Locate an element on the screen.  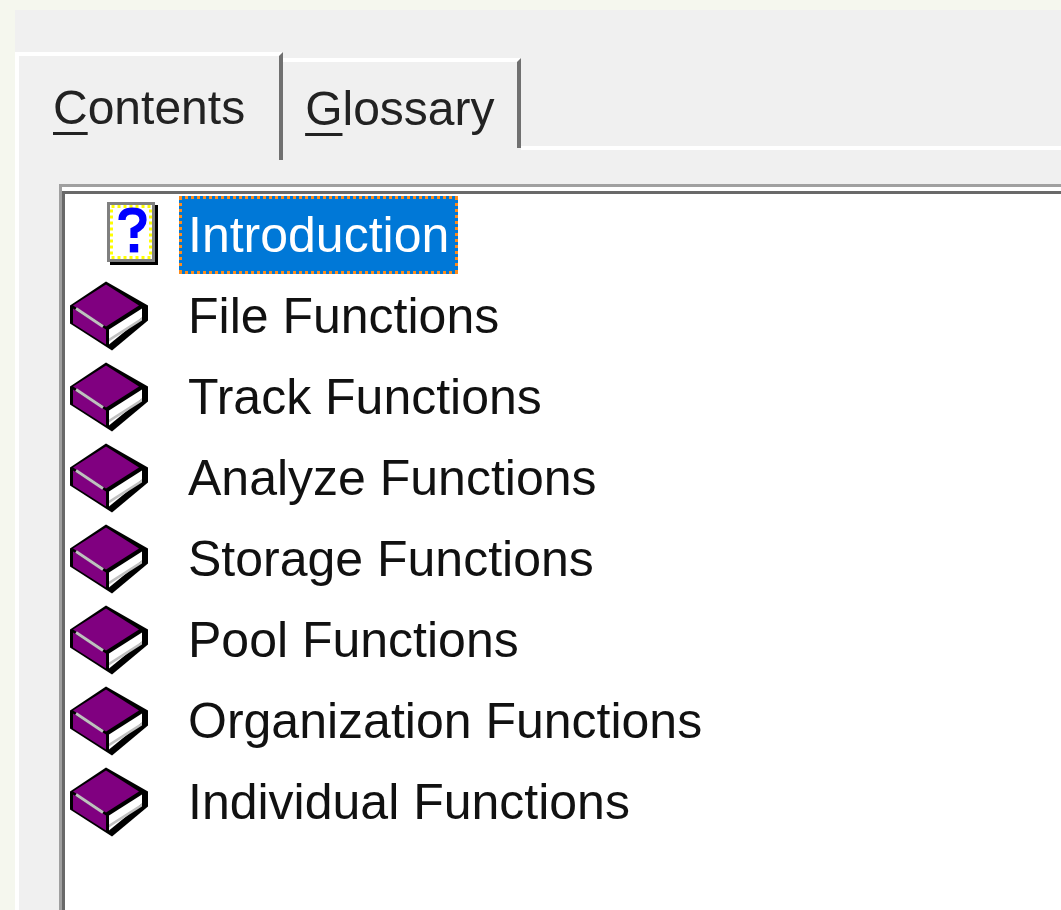
tab: Glossary is located at coordinates (402, 103).